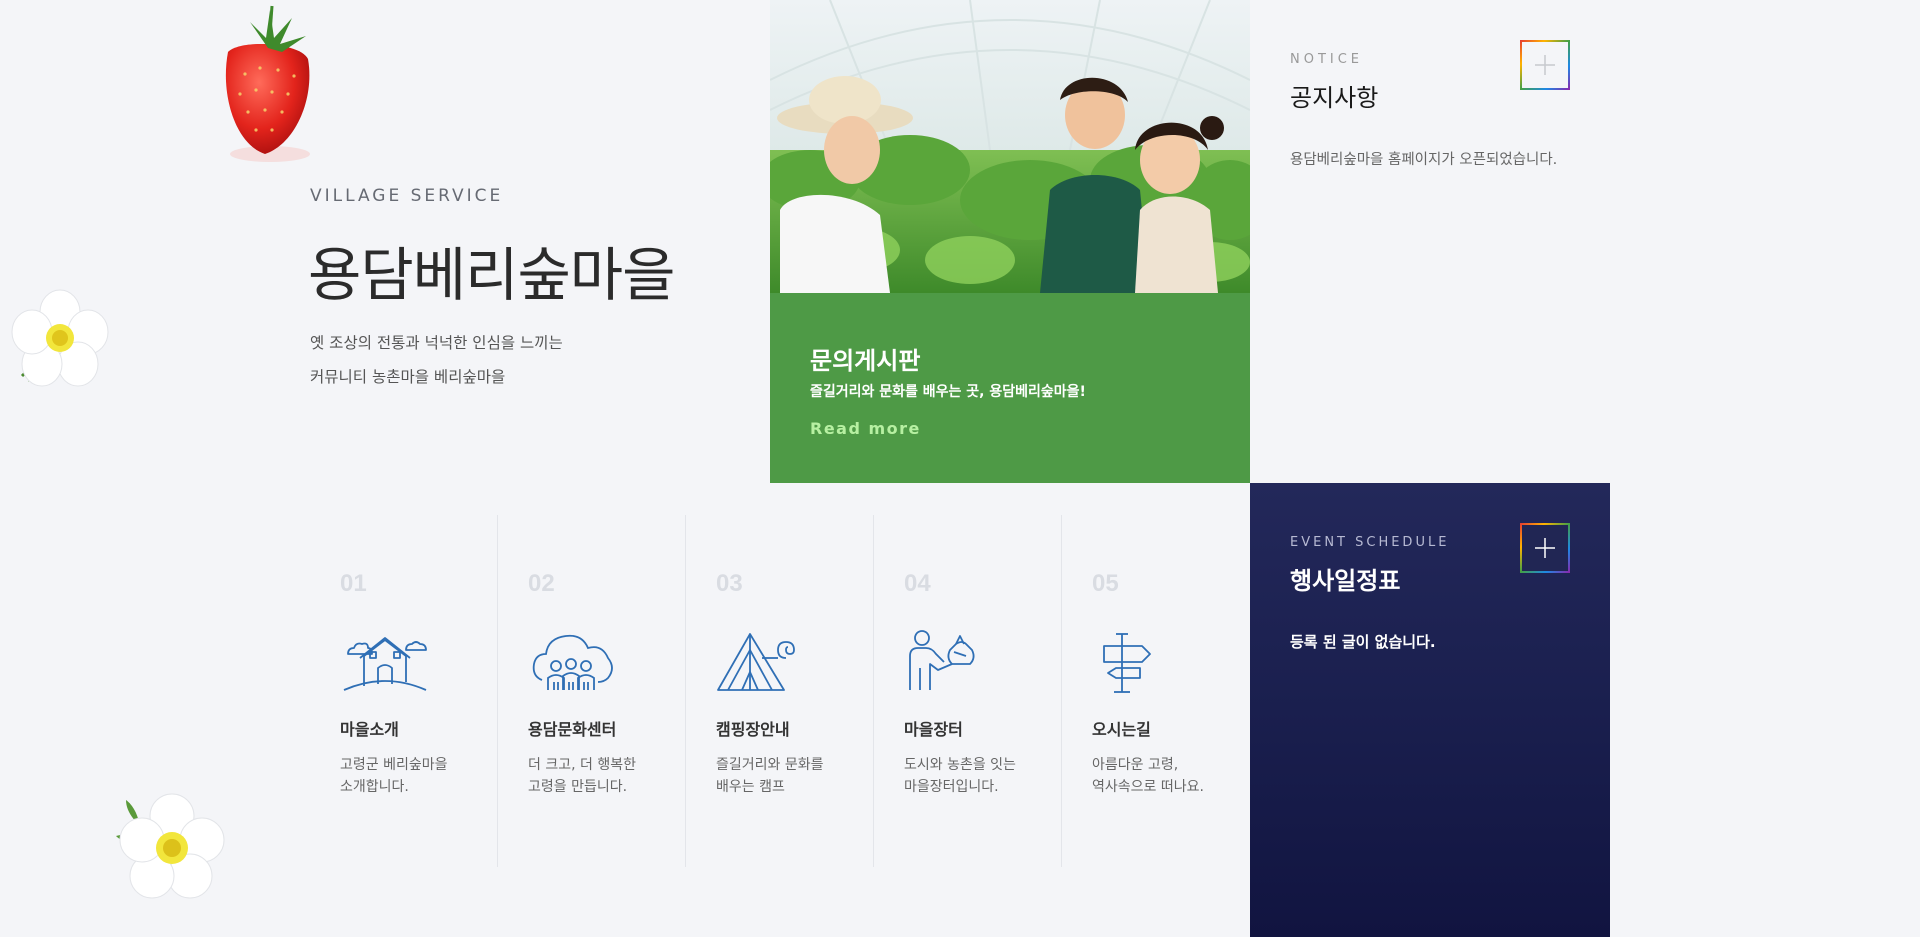  What do you see at coordinates (729, 583) in the screenshot?
I see `service-number: 03` at bounding box center [729, 583].